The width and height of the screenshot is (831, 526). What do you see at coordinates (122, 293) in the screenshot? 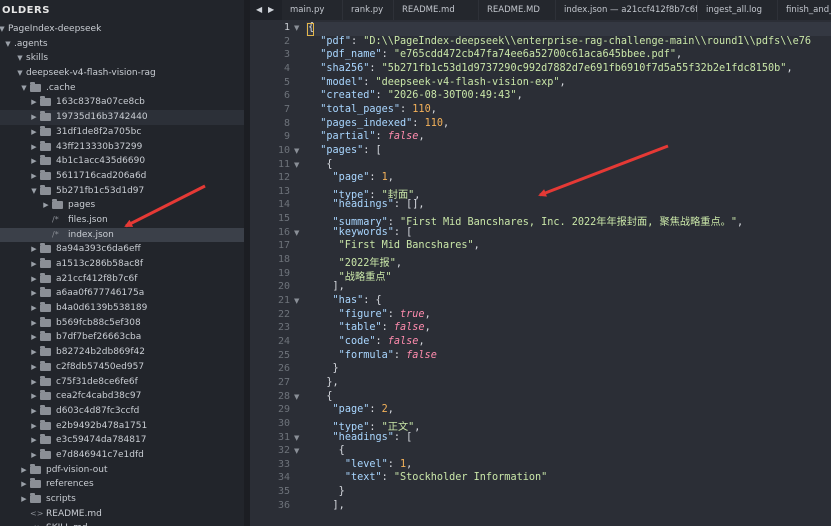
I see `tree-folder: ▶ a6aa0f677746175a` at bounding box center [122, 293].